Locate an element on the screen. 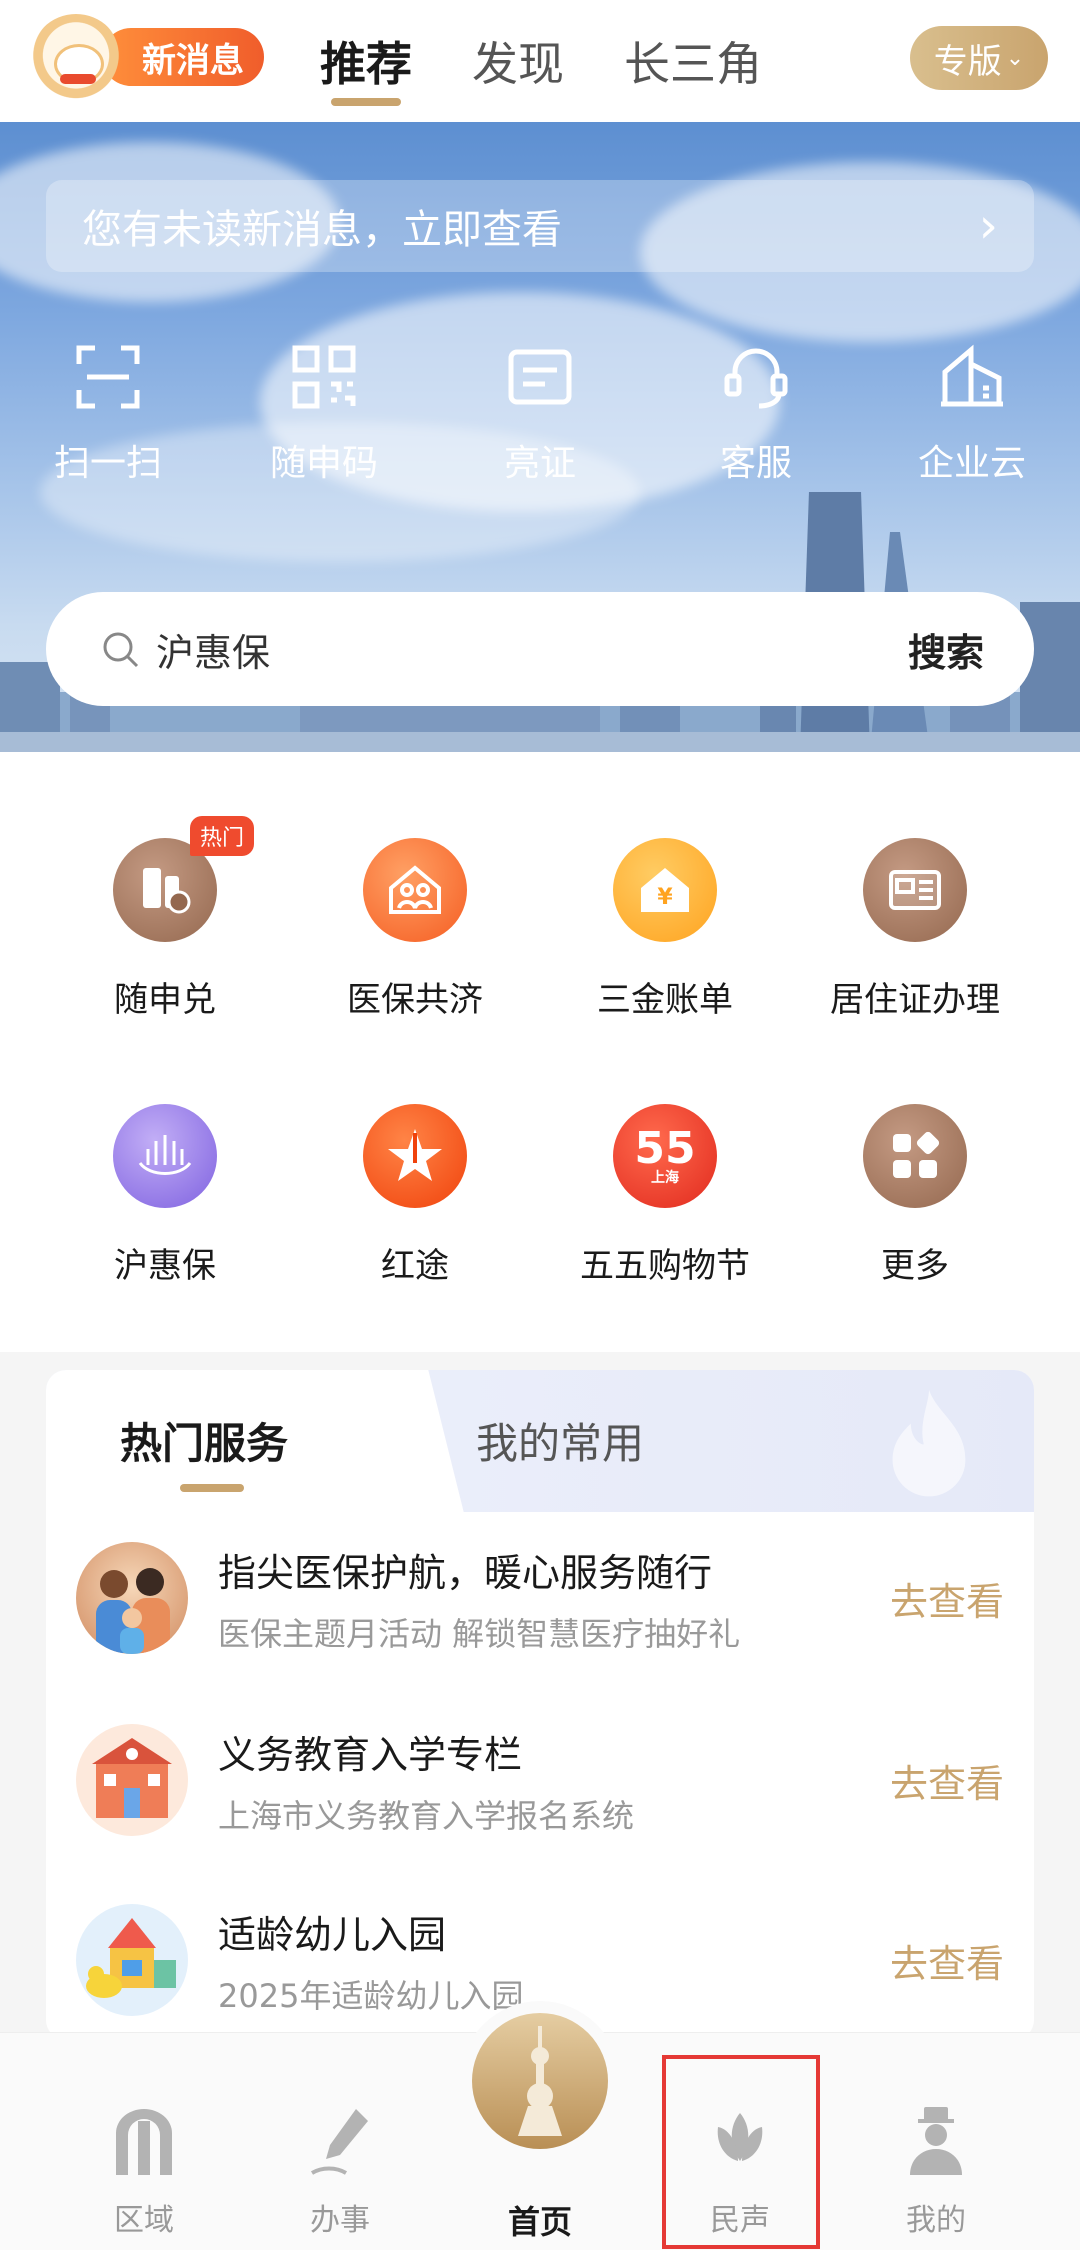  new-message-badge: 新消息 is located at coordinates (183, 57).